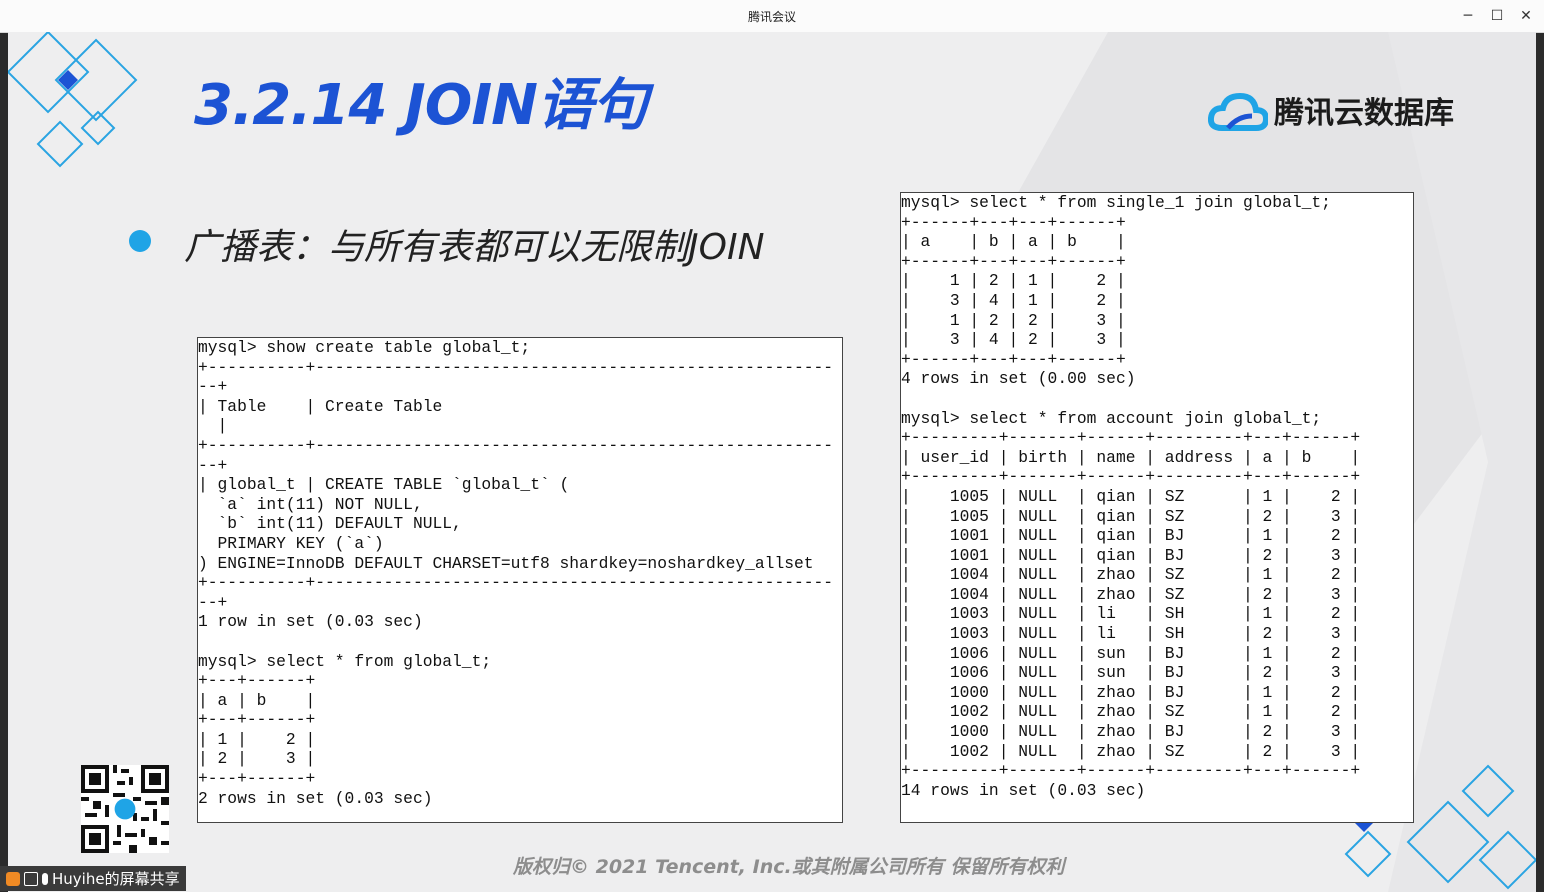 This screenshot has width=1544, height=892. I want to click on terminal-line: | 1 | 2 | 2 | 3 |, so click(1013, 320).